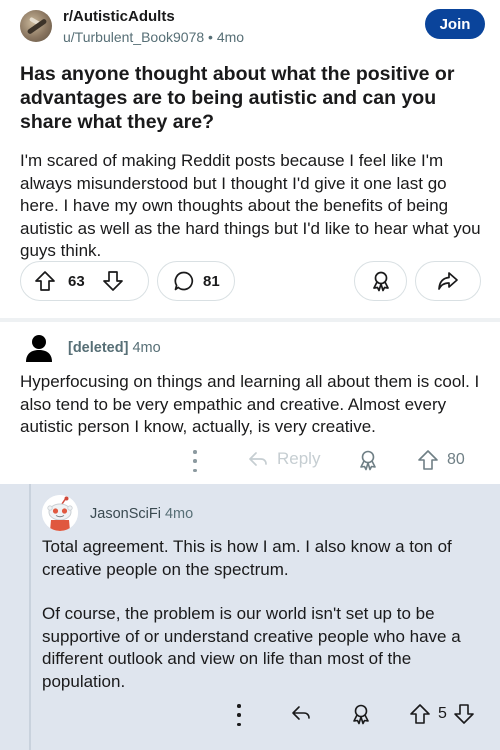 The width and height of the screenshot is (500, 750). Describe the element at coordinates (98, 348) in the screenshot. I see `comment-author: [deleted]` at that location.